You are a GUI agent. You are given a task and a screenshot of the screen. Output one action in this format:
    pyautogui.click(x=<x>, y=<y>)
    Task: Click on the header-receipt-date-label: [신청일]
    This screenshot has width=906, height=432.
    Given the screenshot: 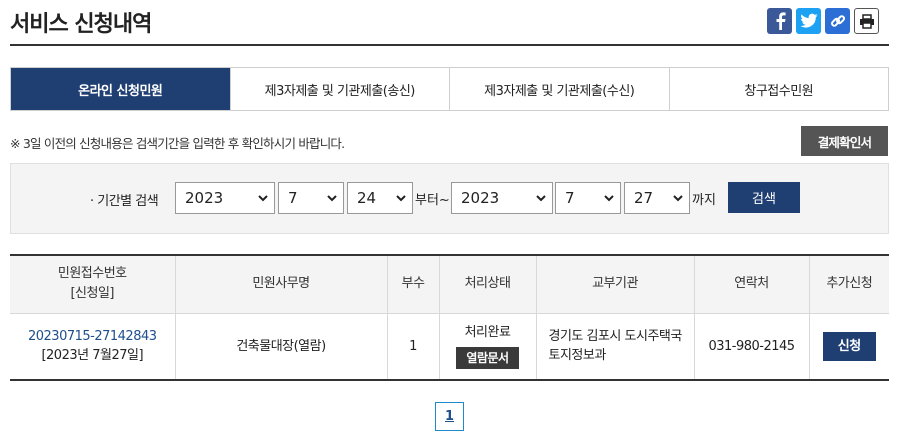 What is the action you would take?
    pyautogui.click(x=92, y=294)
    